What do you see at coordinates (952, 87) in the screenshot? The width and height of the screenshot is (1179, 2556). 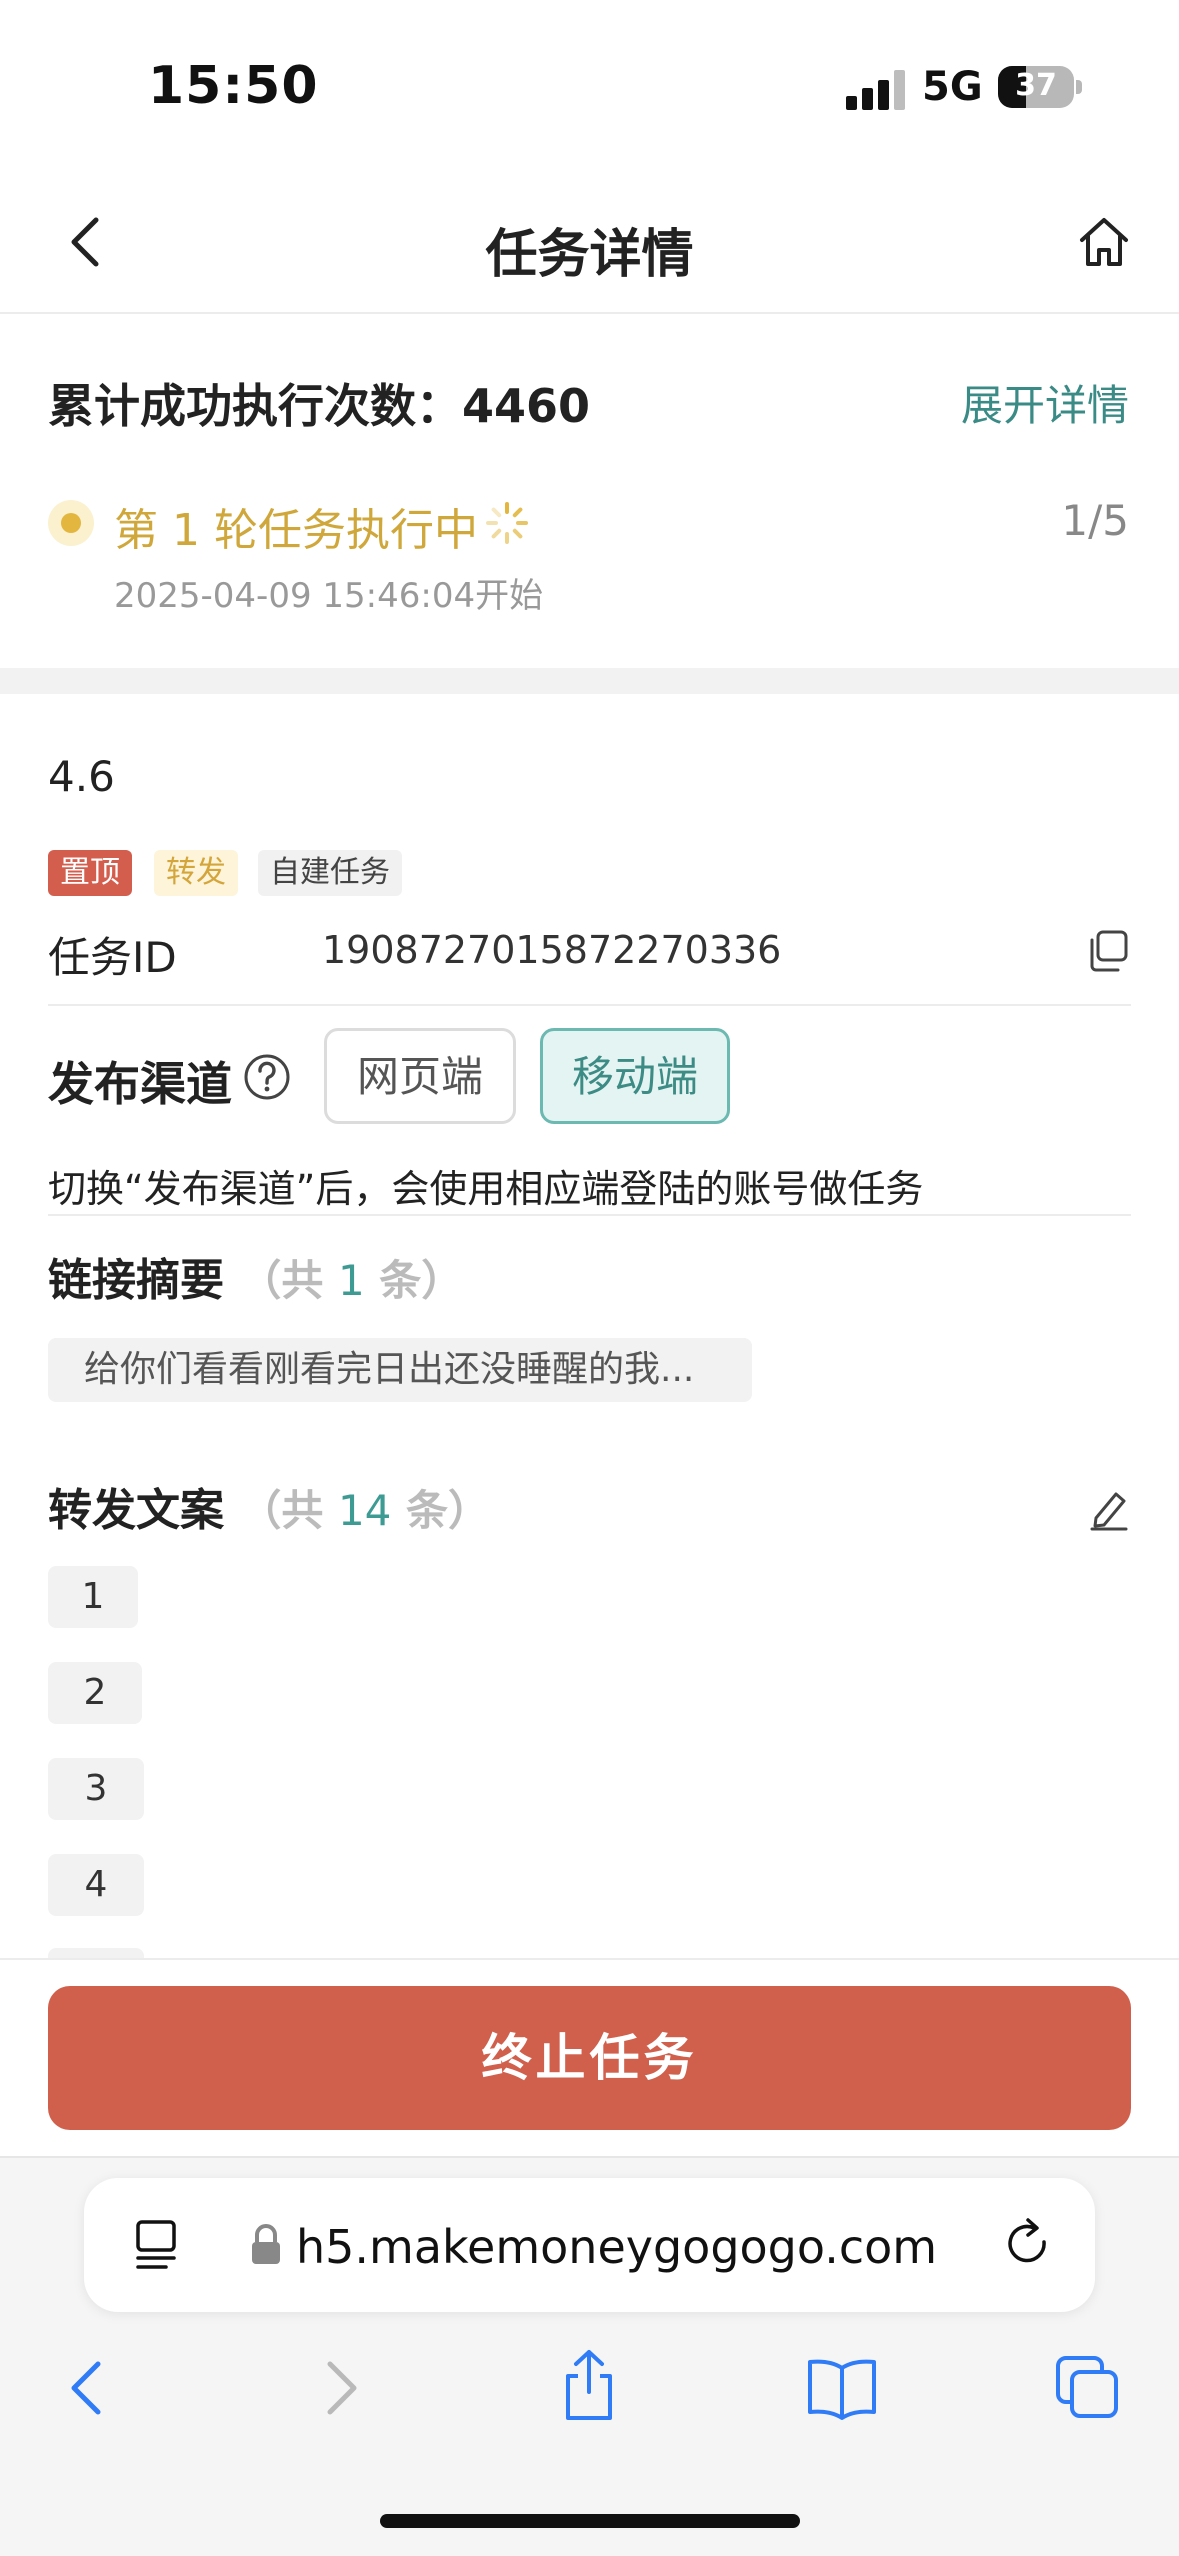 I see `network-type: 5G` at bounding box center [952, 87].